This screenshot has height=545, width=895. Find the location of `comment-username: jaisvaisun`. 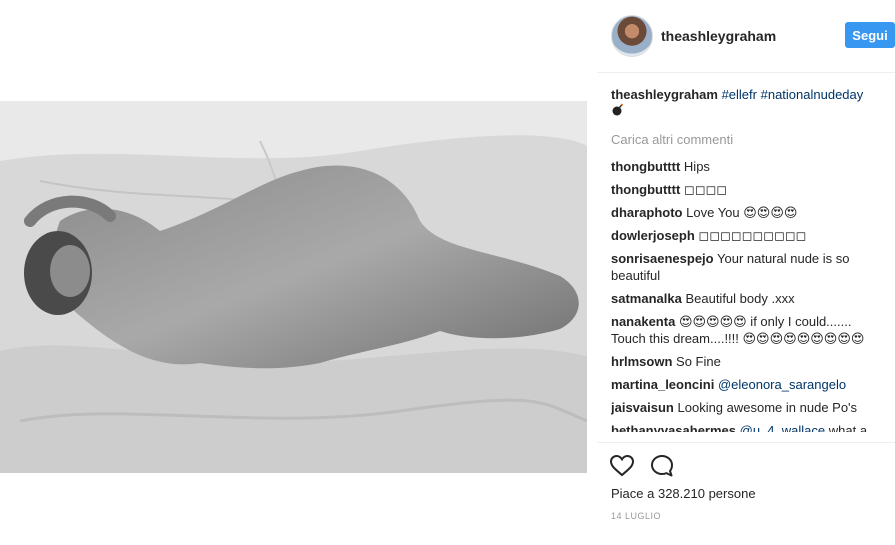

comment-username: jaisvaisun is located at coordinates (642, 407).